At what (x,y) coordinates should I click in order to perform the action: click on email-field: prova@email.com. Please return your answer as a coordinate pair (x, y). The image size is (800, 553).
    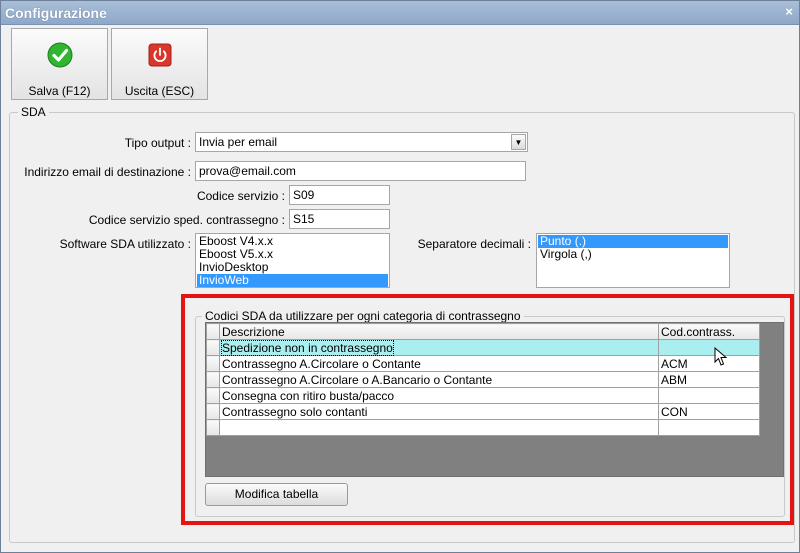
    Looking at the image, I should click on (360, 171).